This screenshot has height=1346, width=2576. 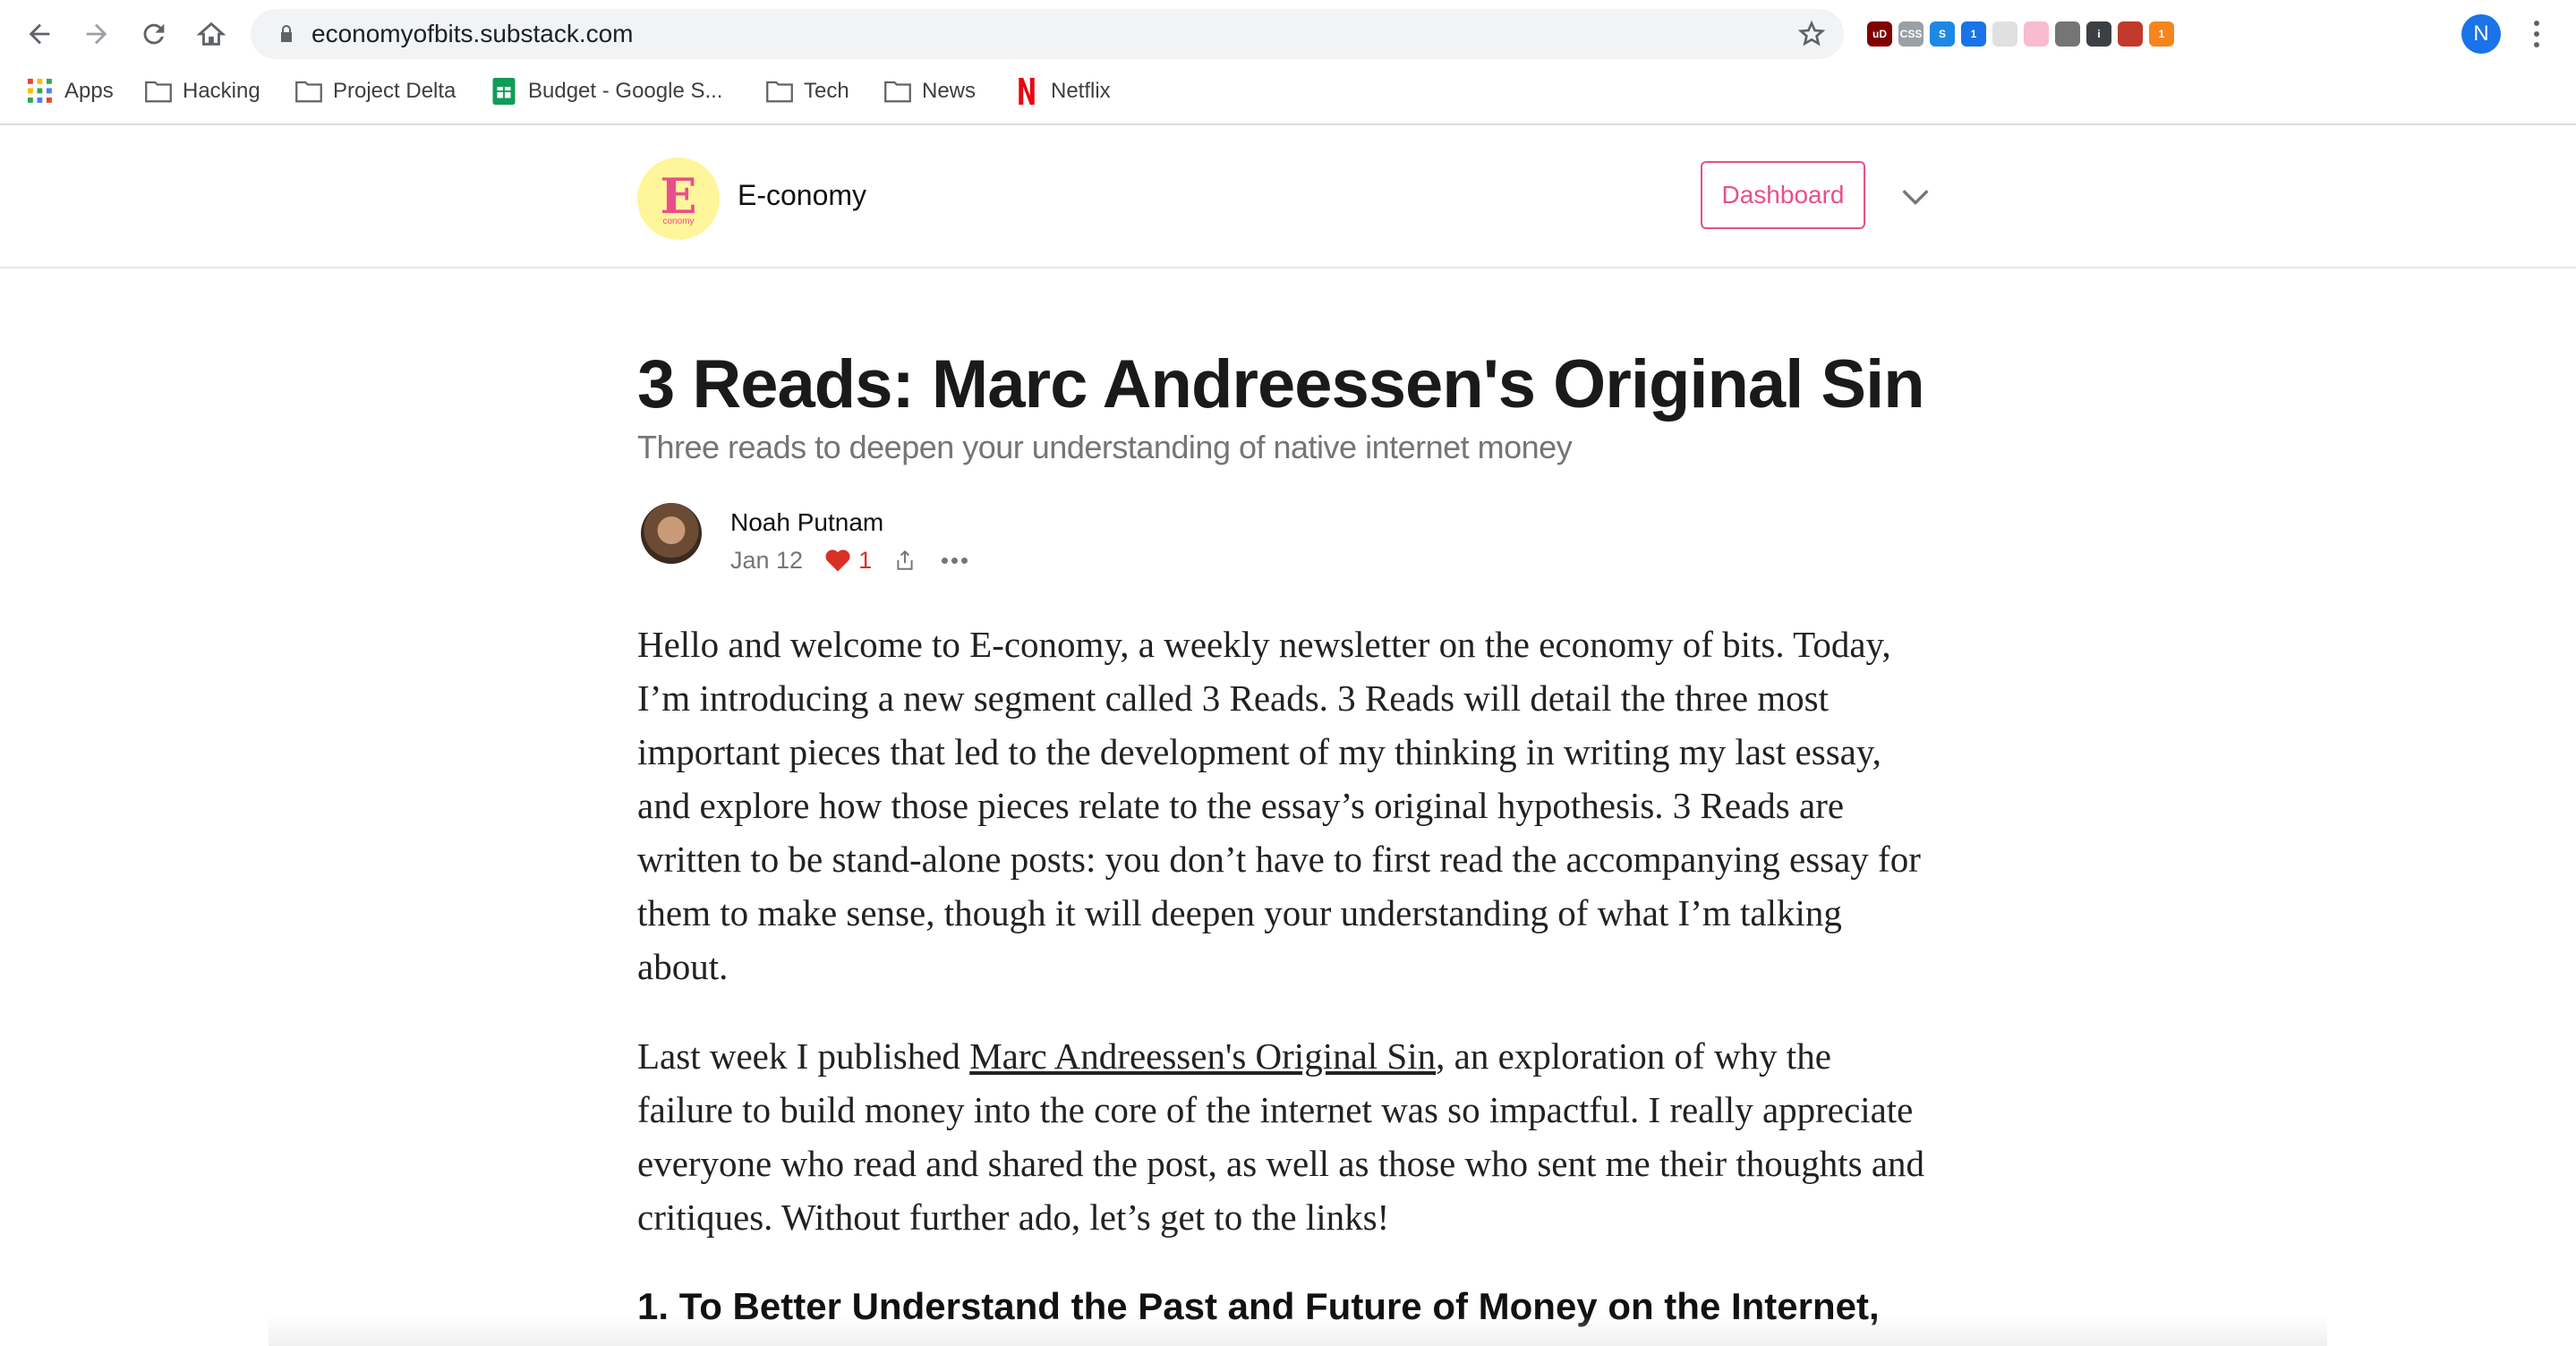 I want to click on reload-button, so click(x=154, y=34).